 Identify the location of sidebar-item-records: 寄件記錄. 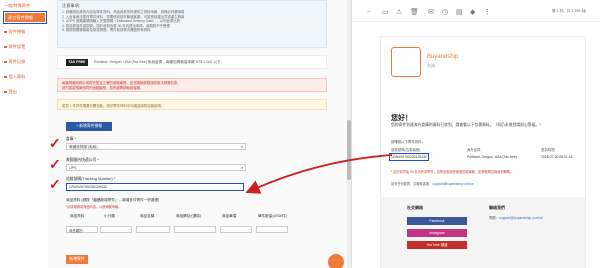
(14, 62).